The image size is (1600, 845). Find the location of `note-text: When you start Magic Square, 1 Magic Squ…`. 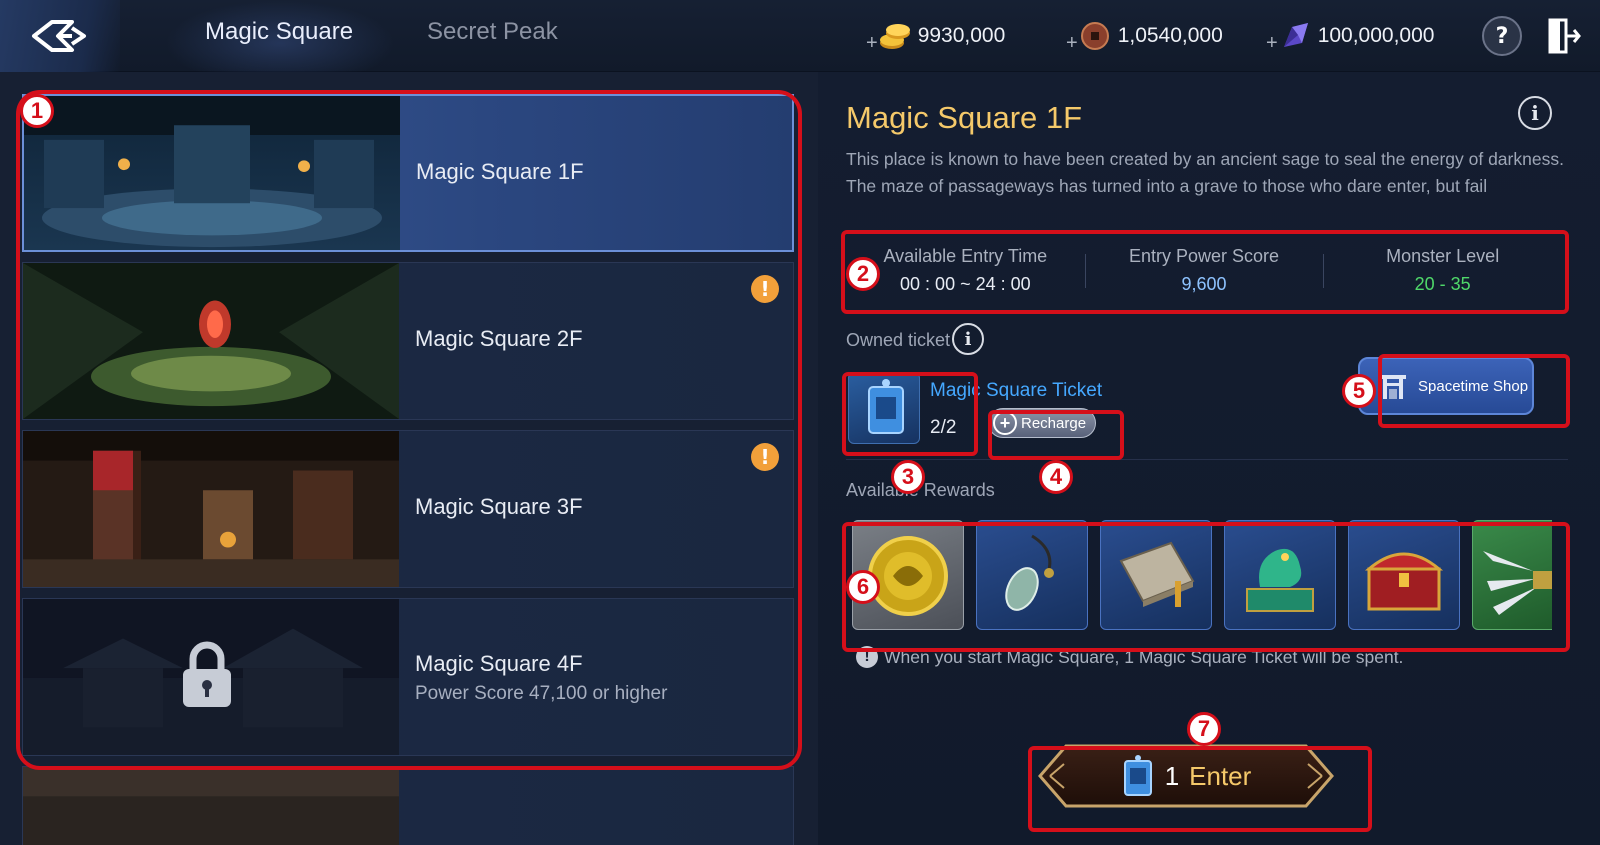

note-text: When you start Magic Square, 1 Magic Squ… is located at coordinates (1144, 656).